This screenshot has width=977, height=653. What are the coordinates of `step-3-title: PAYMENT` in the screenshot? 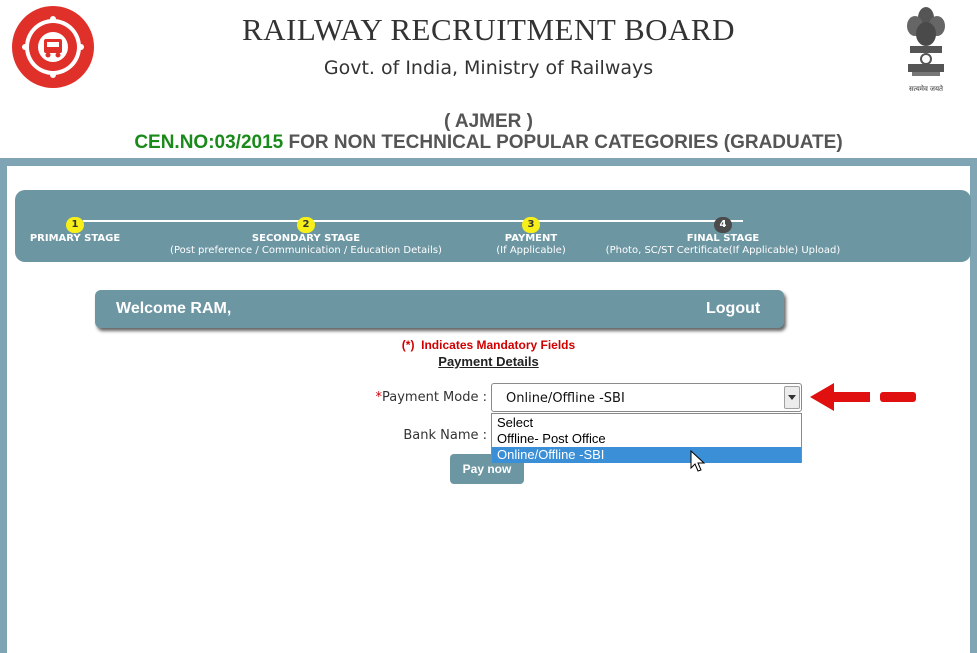 It's located at (531, 238).